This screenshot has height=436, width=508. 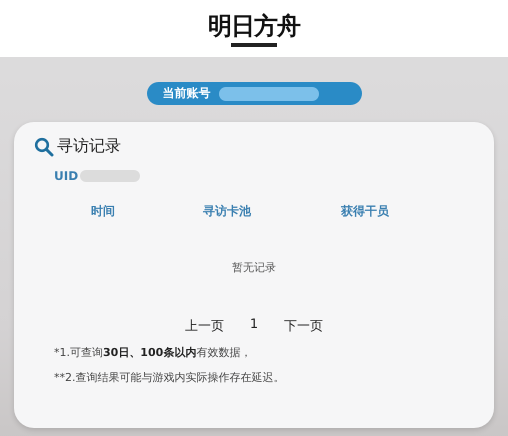 What do you see at coordinates (204, 326) in the screenshot?
I see `previous-page-link: 上一页` at bounding box center [204, 326].